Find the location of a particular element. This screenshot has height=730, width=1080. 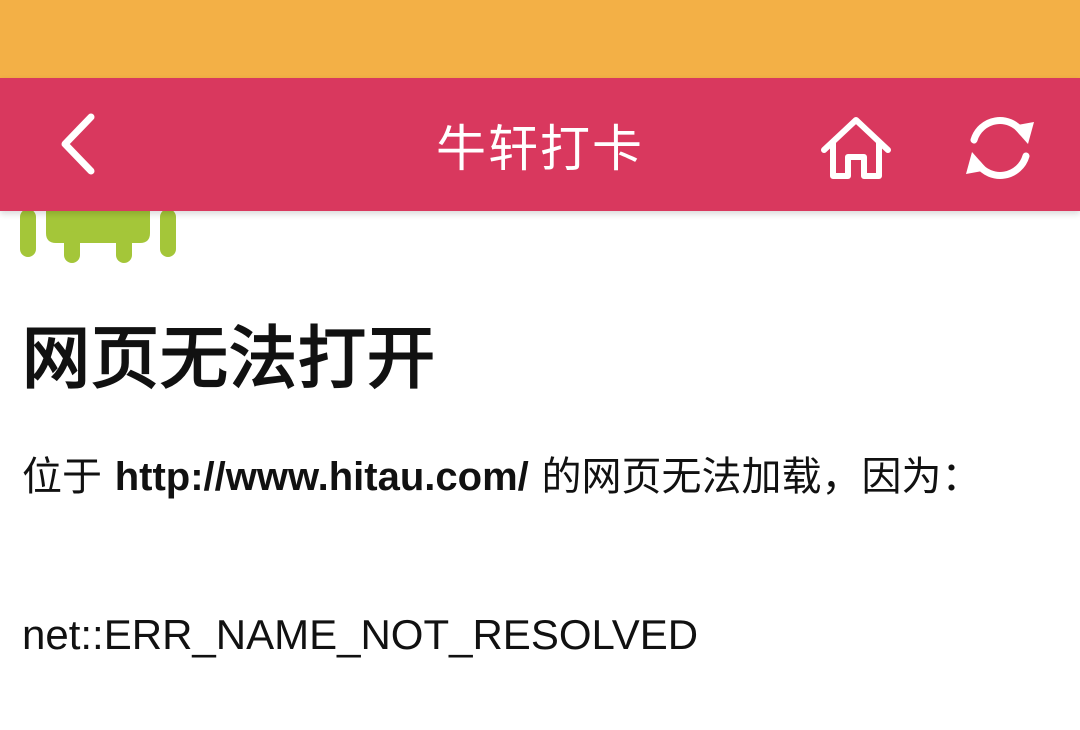

back-button is located at coordinates (80, 144).